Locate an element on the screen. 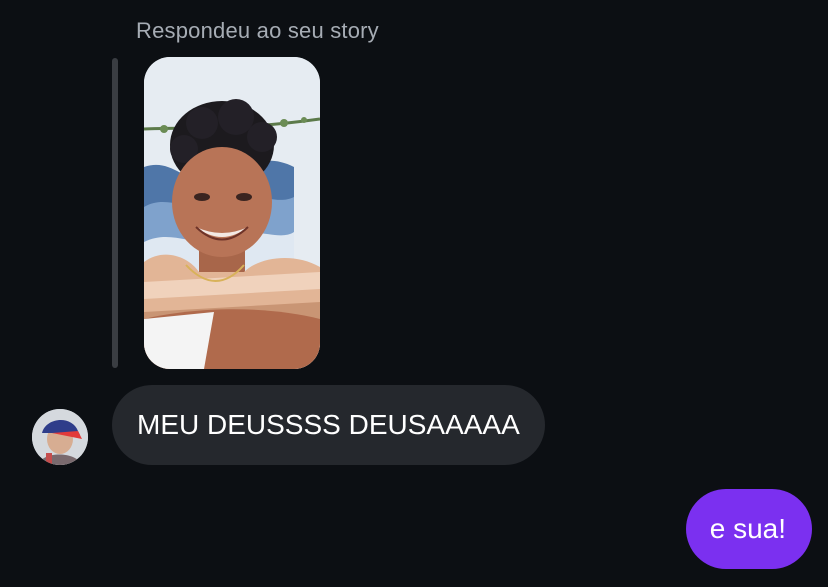  sender-avatar is located at coordinates (60, 437).